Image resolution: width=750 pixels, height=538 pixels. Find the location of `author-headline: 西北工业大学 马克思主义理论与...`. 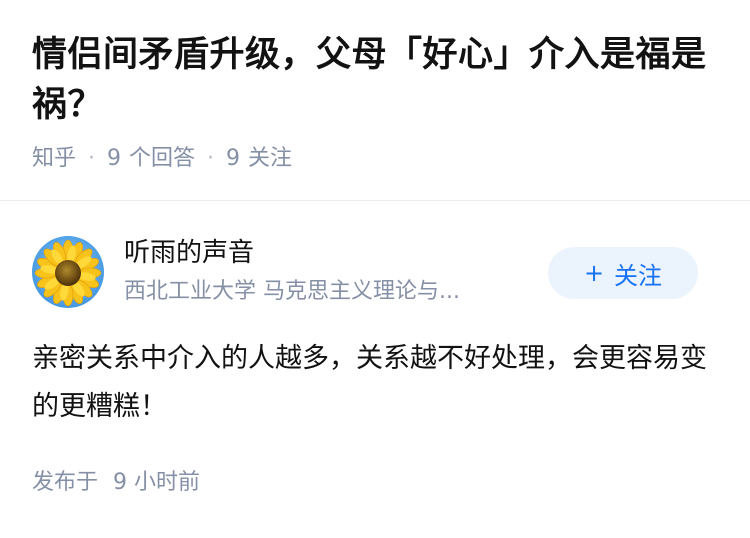

author-headline: 西北工业大学 马克思主义理论与... is located at coordinates (292, 291).